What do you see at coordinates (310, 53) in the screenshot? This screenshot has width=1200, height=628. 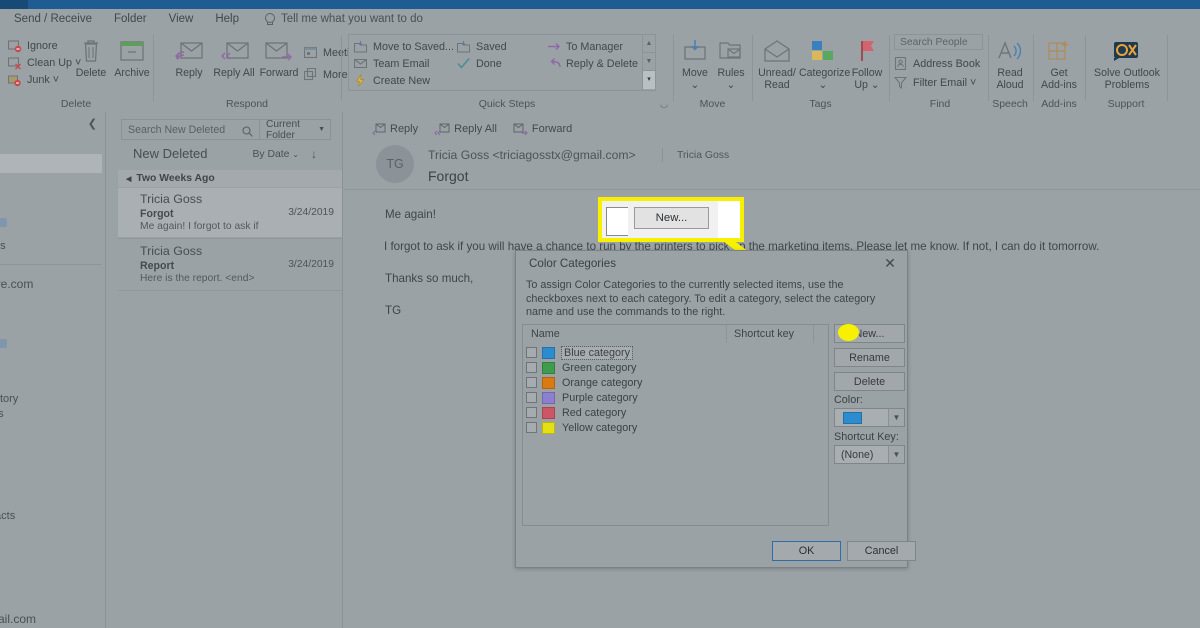 I see `meeting-icon` at bounding box center [310, 53].